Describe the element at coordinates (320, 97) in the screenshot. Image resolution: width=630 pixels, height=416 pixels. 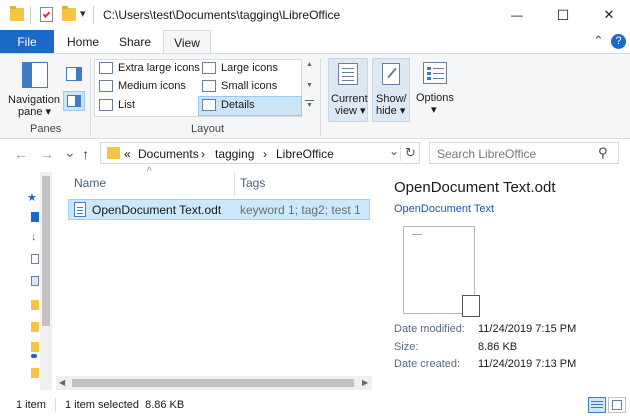
I see `group-separator` at that location.